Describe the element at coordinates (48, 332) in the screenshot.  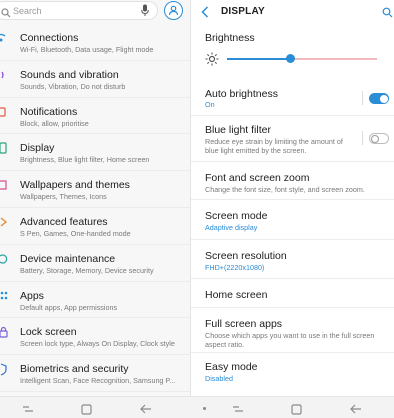
I see `settings-item-title: Lock screen` at that location.